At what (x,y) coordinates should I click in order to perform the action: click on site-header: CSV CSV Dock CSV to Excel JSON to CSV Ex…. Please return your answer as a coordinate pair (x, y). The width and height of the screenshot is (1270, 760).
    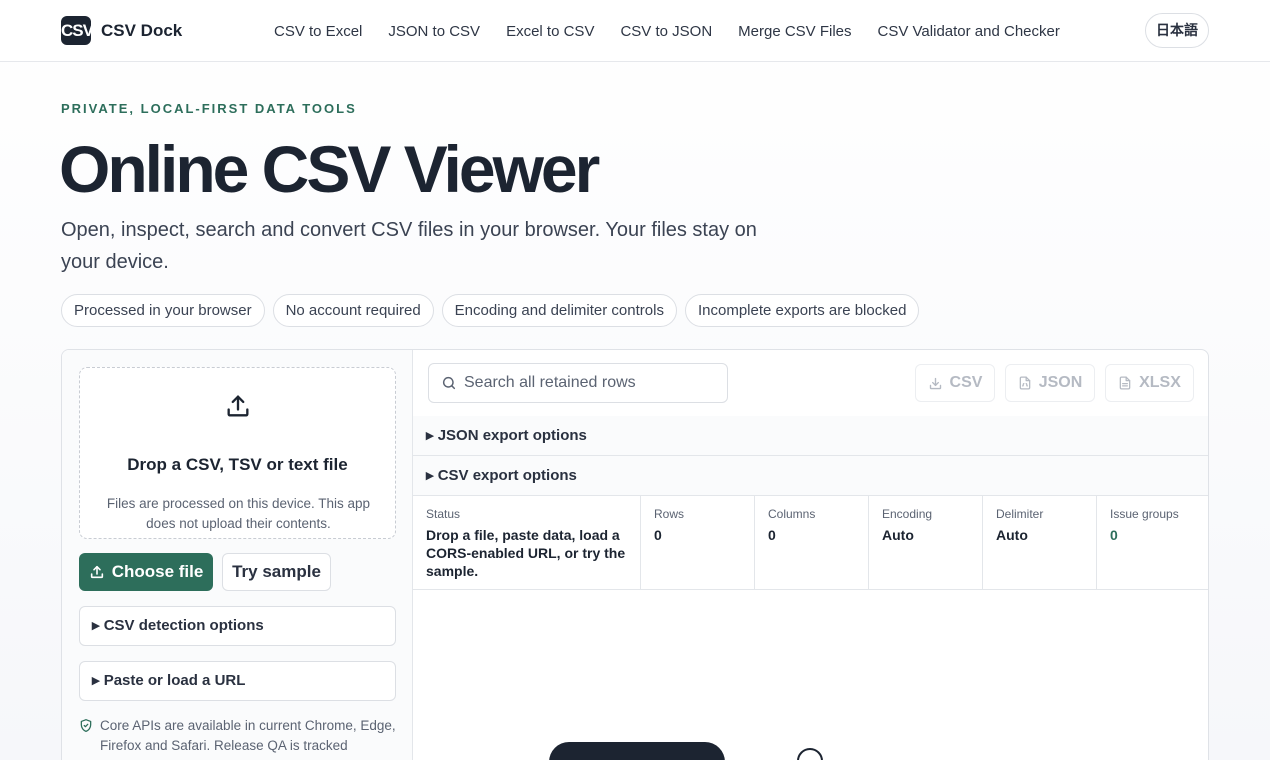
    Looking at the image, I should click on (635, 31).